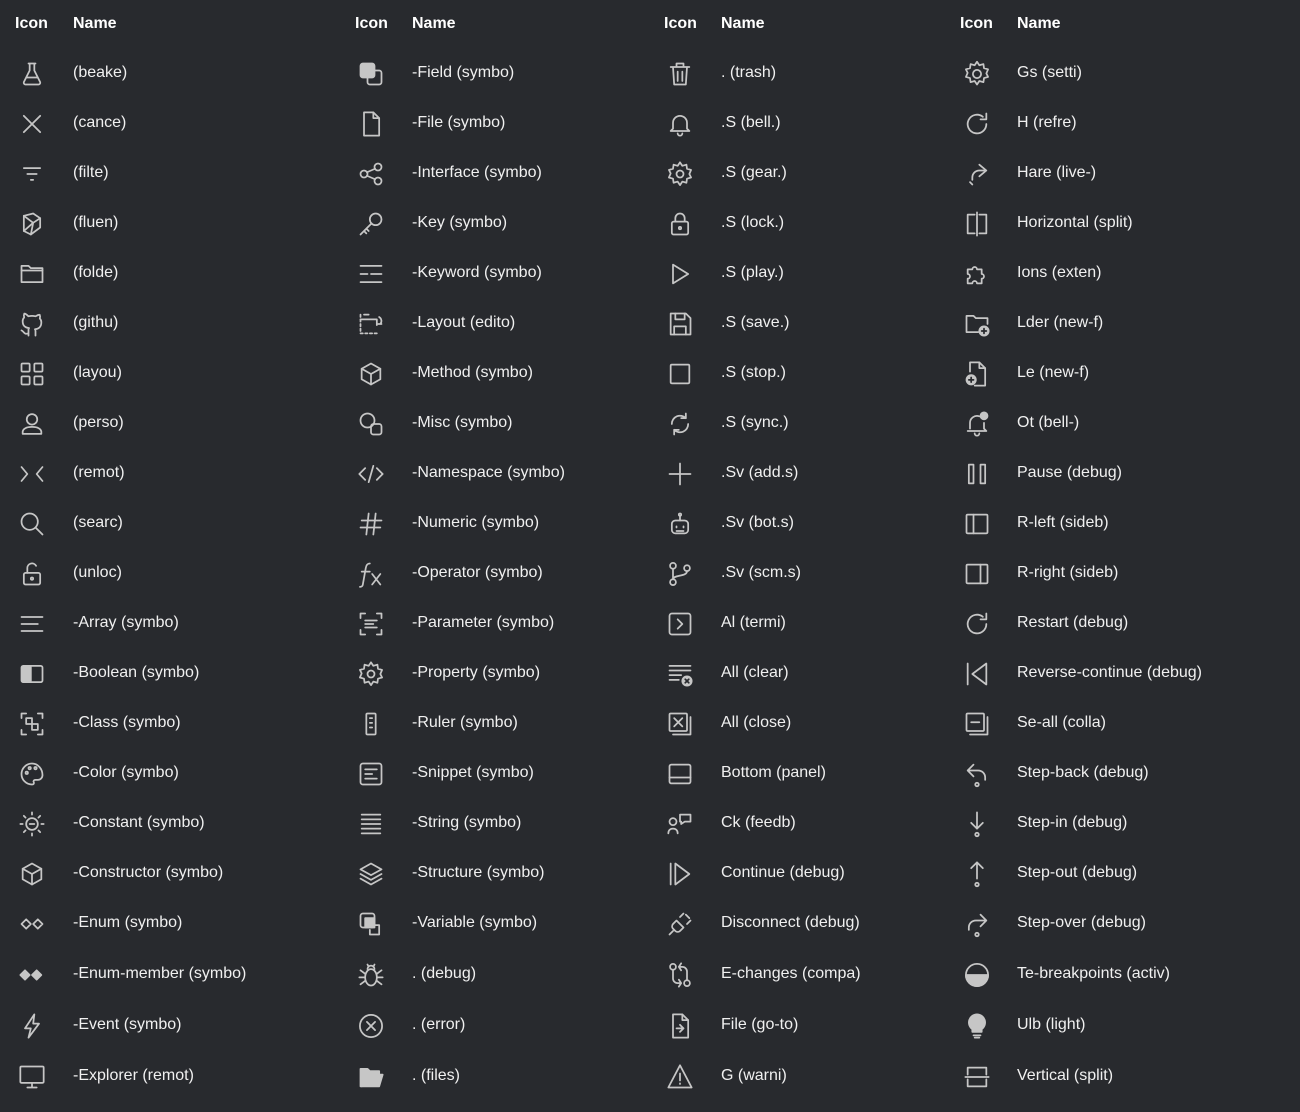 This screenshot has height=1112, width=1300. Describe the element at coordinates (1063, 522) in the screenshot. I see `icon-name-label: R-left (sideb)` at that location.